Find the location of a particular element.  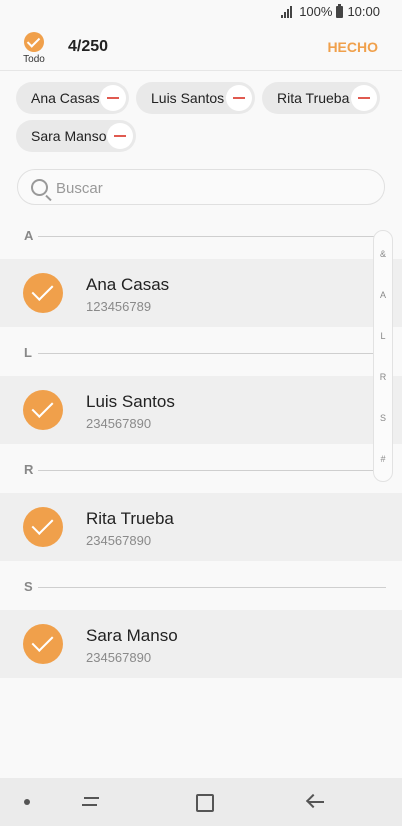

contact-row: Sara Manso 234567890 is located at coordinates (201, 644).